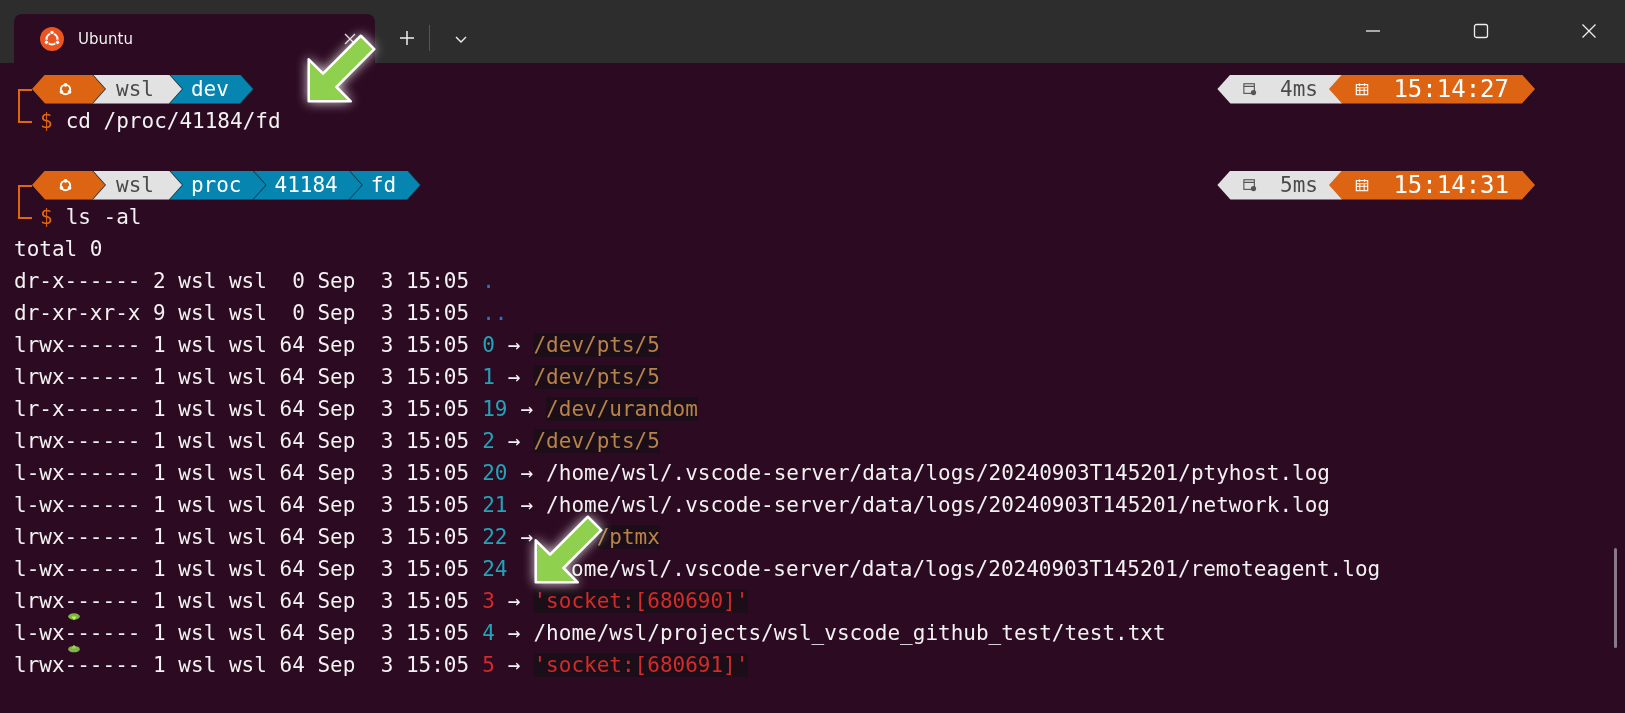 The height and width of the screenshot is (713, 1625). I want to click on fd-number: 21, so click(495, 505).